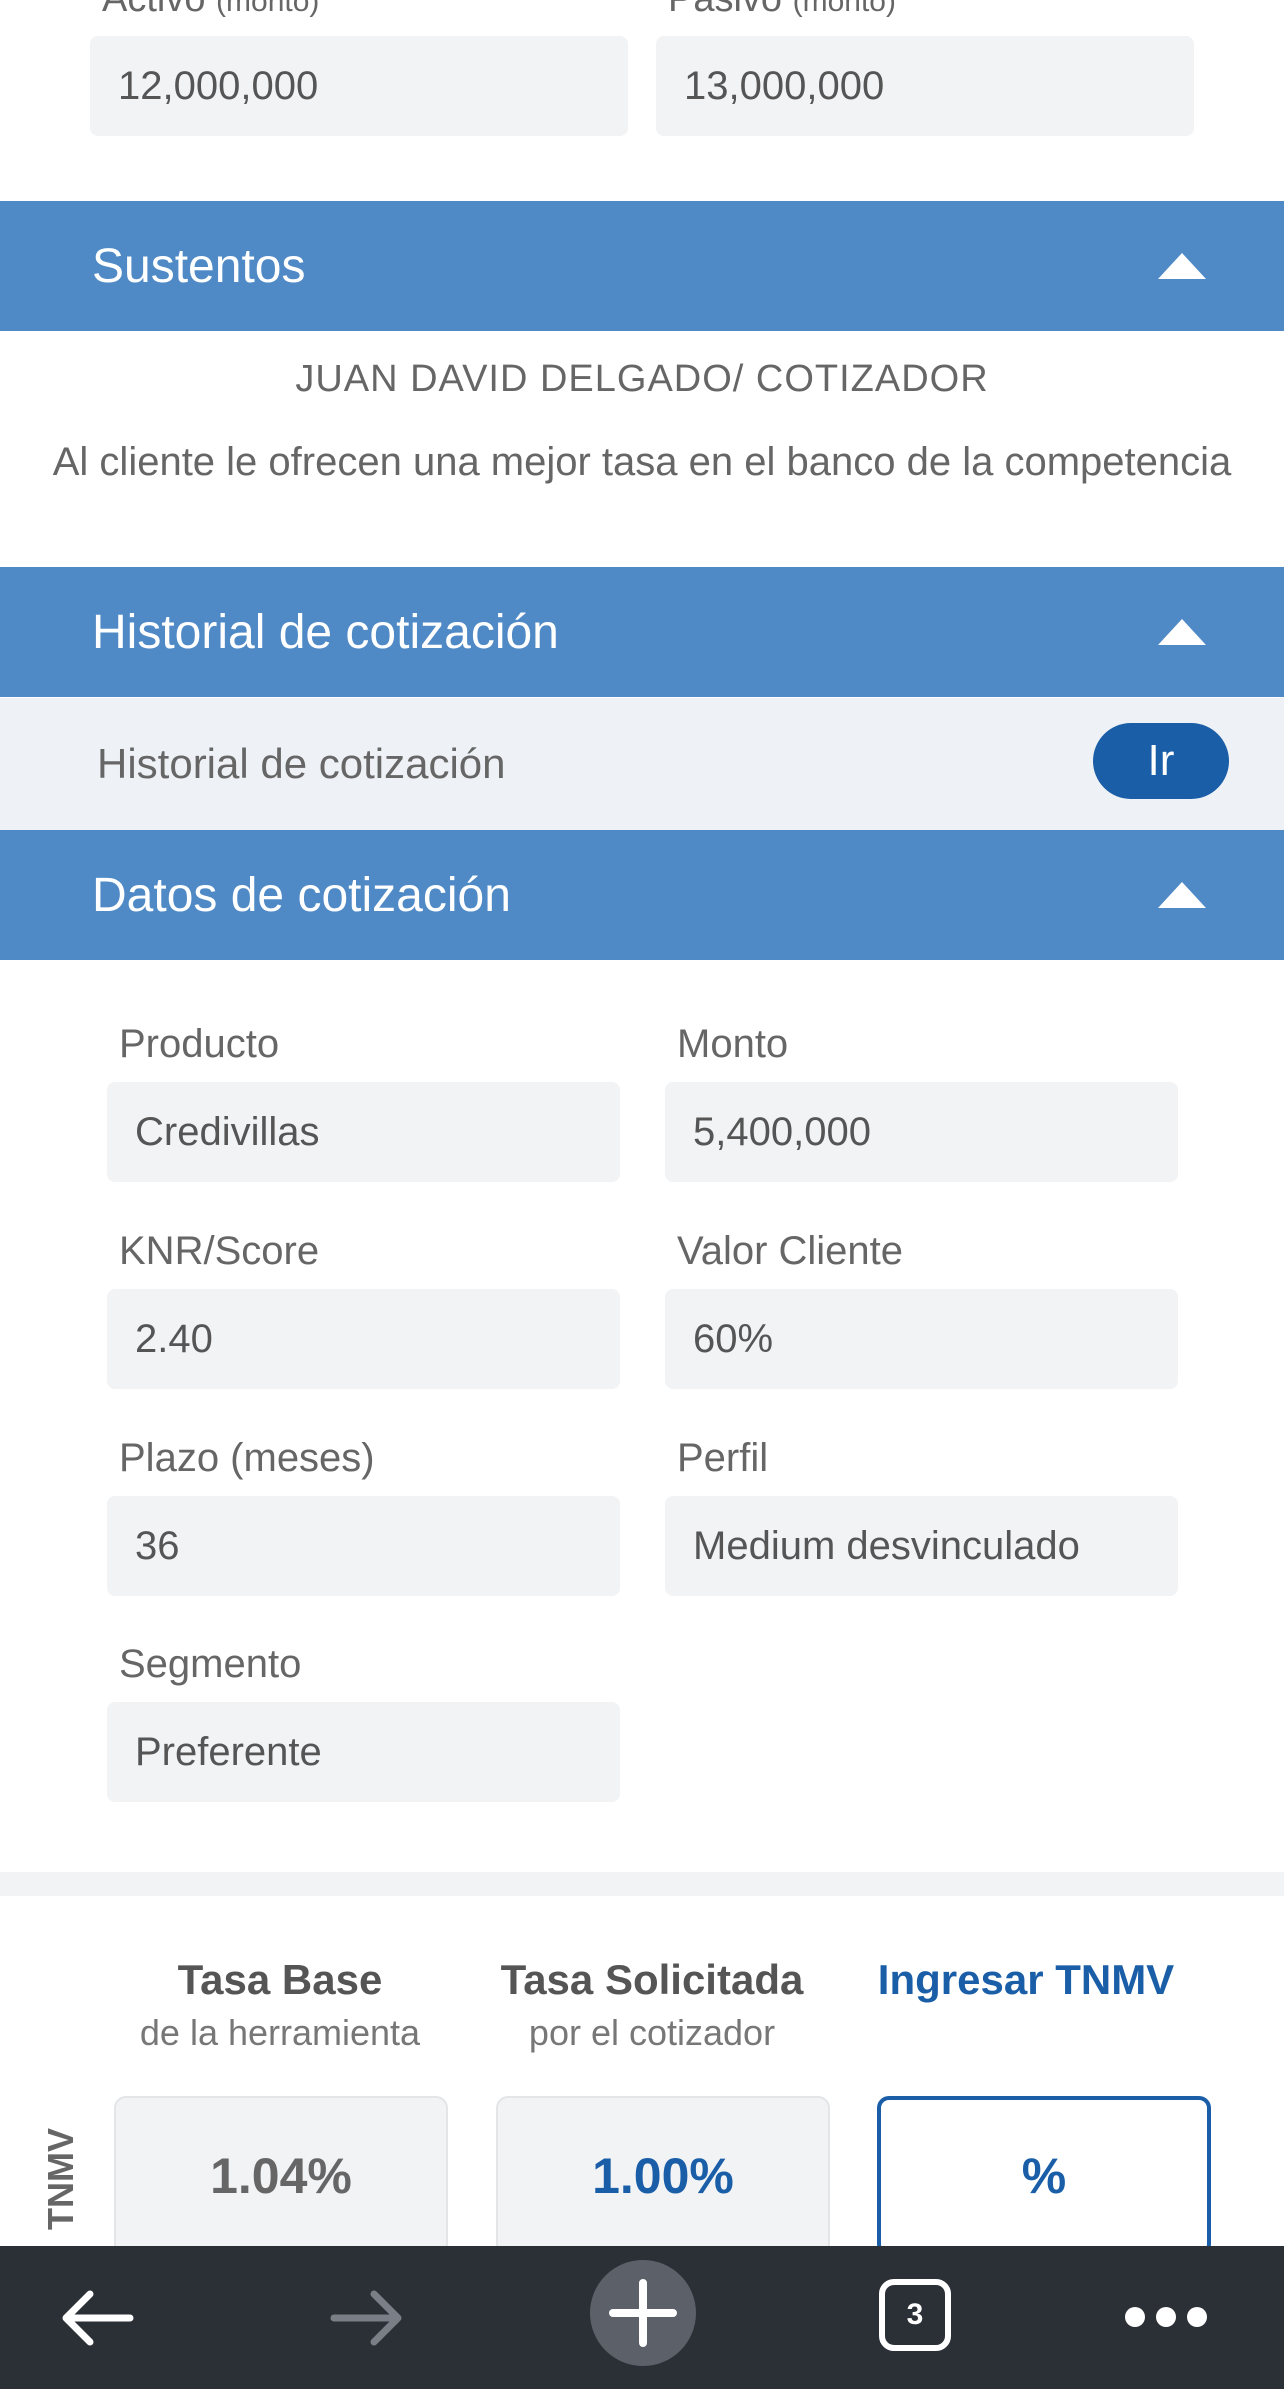 The width and height of the screenshot is (1284, 2389). Describe the element at coordinates (247, 1458) in the screenshot. I see `plazo-label: Plazo (meses)` at that location.